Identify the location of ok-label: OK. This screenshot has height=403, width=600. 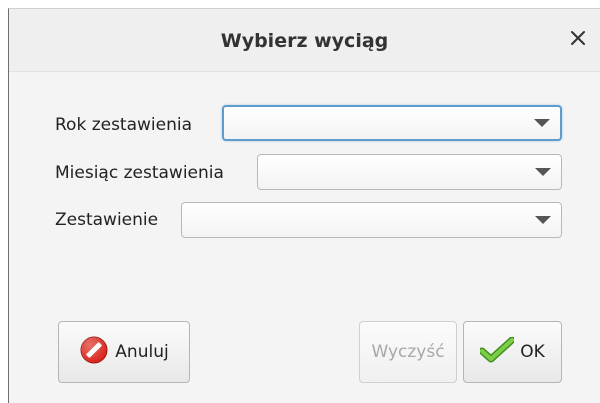
(532, 352).